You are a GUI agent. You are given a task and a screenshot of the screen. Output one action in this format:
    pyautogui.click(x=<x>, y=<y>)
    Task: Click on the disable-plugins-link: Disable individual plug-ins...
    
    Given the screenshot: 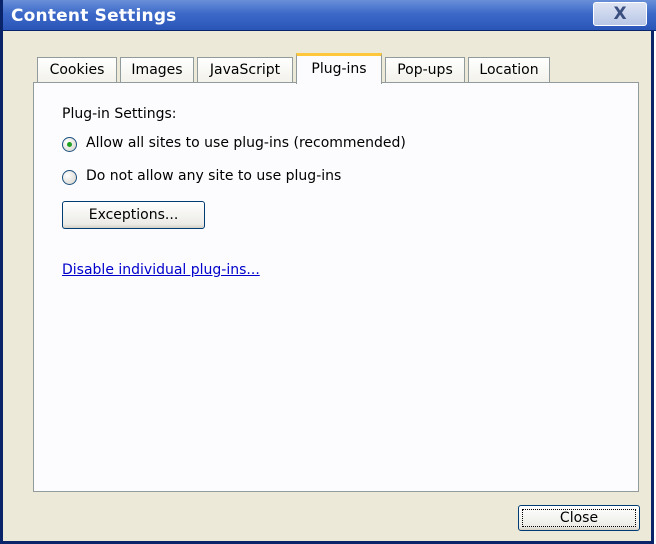 What is the action you would take?
    pyautogui.click(x=161, y=270)
    